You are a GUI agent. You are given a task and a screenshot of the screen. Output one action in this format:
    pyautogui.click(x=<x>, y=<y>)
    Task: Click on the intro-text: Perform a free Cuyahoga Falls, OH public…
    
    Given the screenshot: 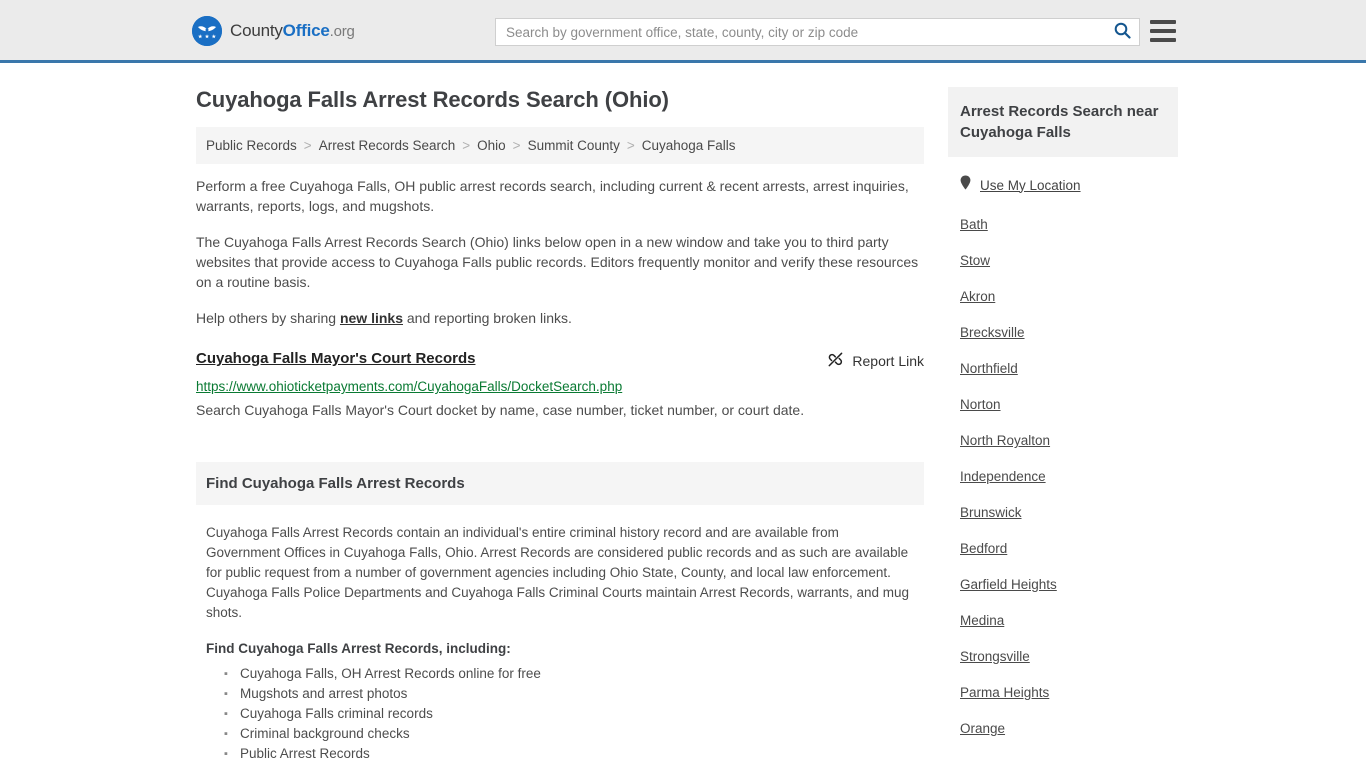 What is the action you would take?
    pyautogui.click(x=560, y=252)
    